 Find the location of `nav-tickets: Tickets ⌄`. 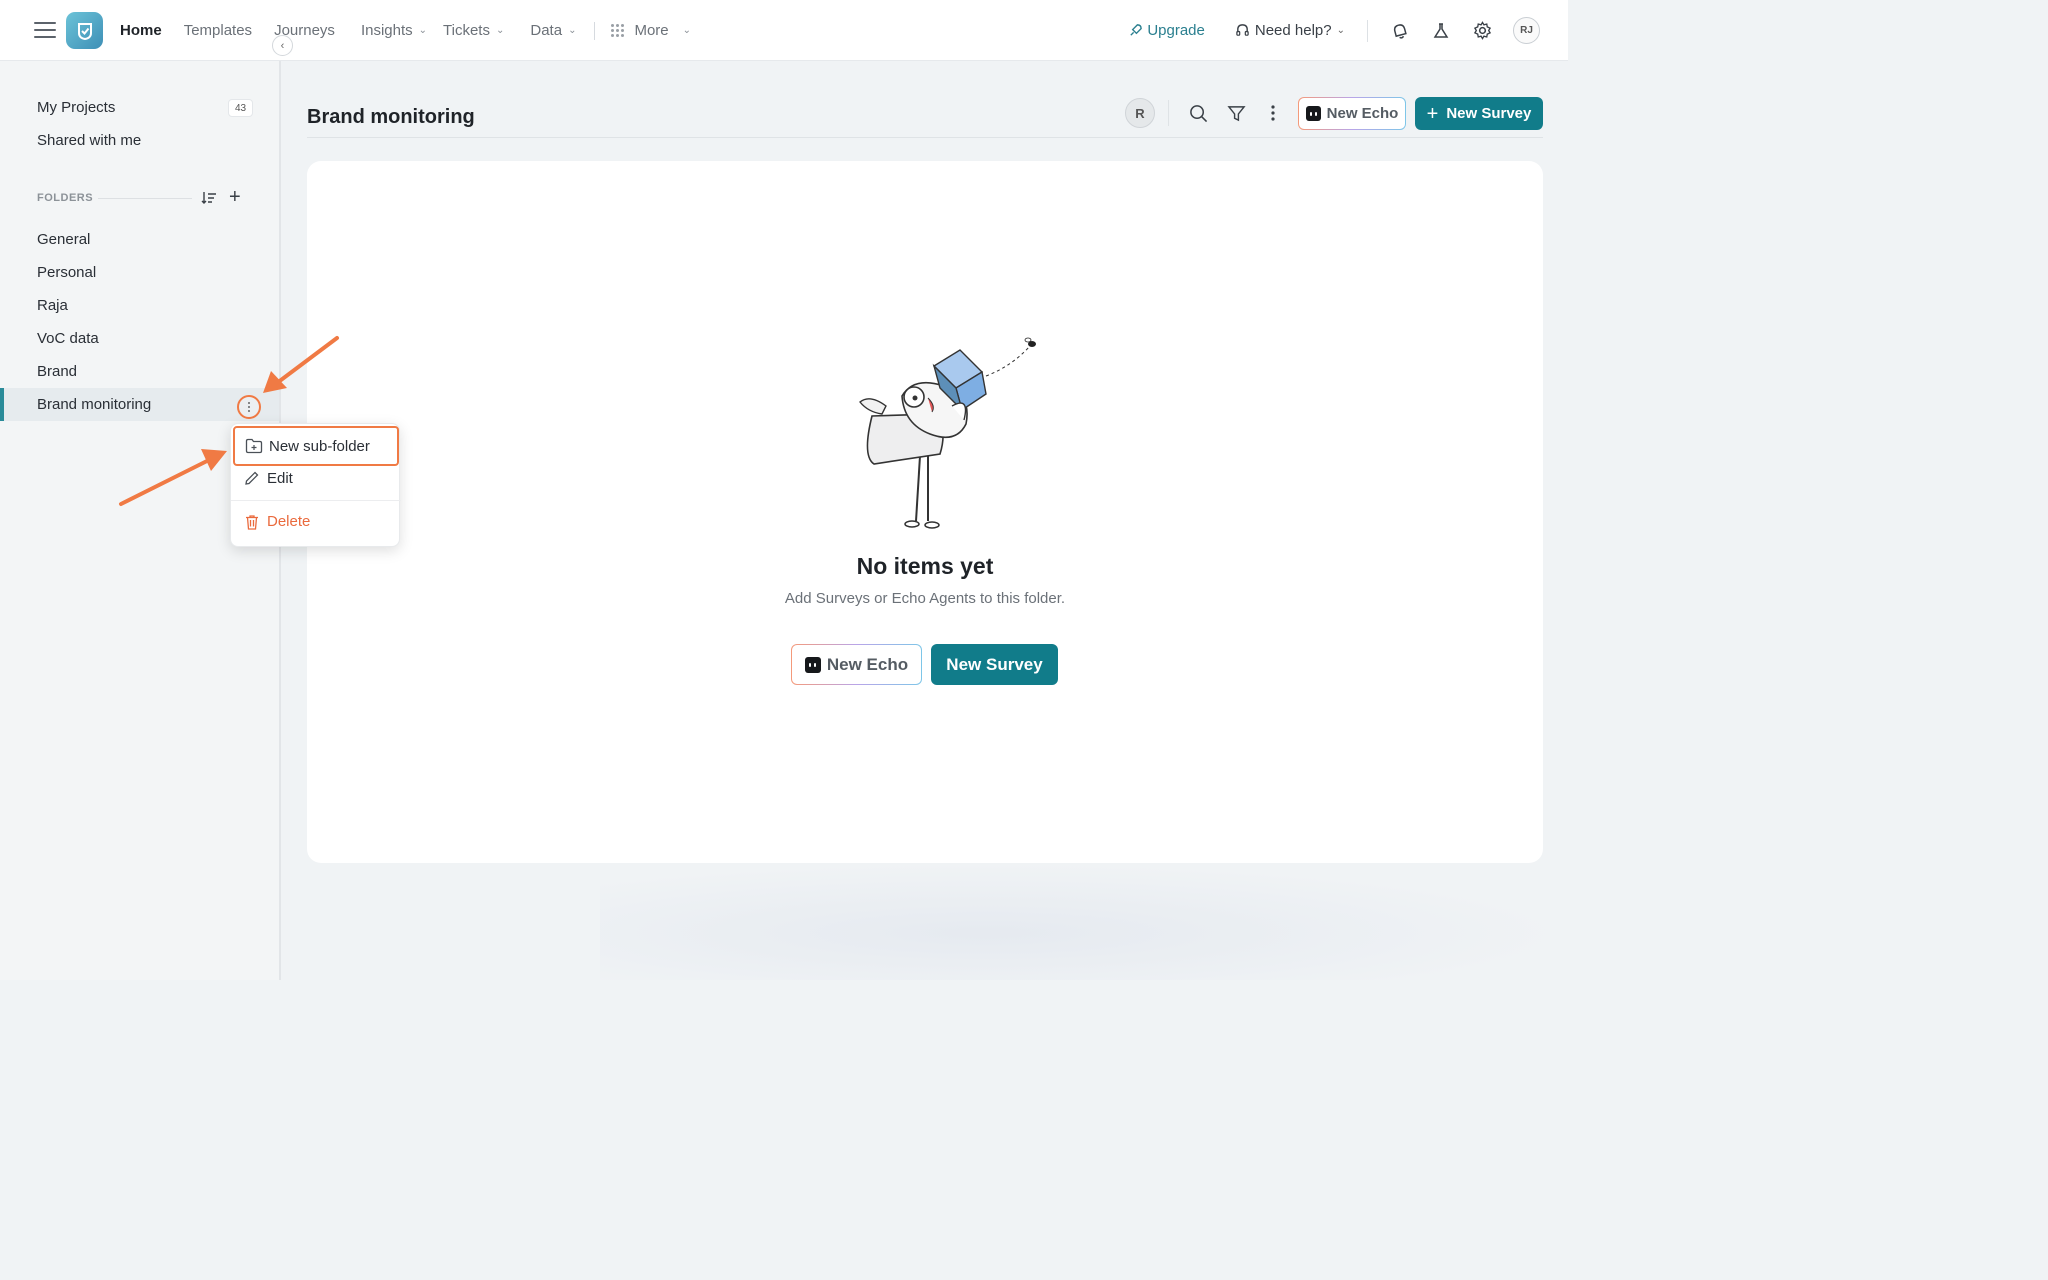

nav-tickets: Tickets ⌄ is located at coordinates (473, 30).